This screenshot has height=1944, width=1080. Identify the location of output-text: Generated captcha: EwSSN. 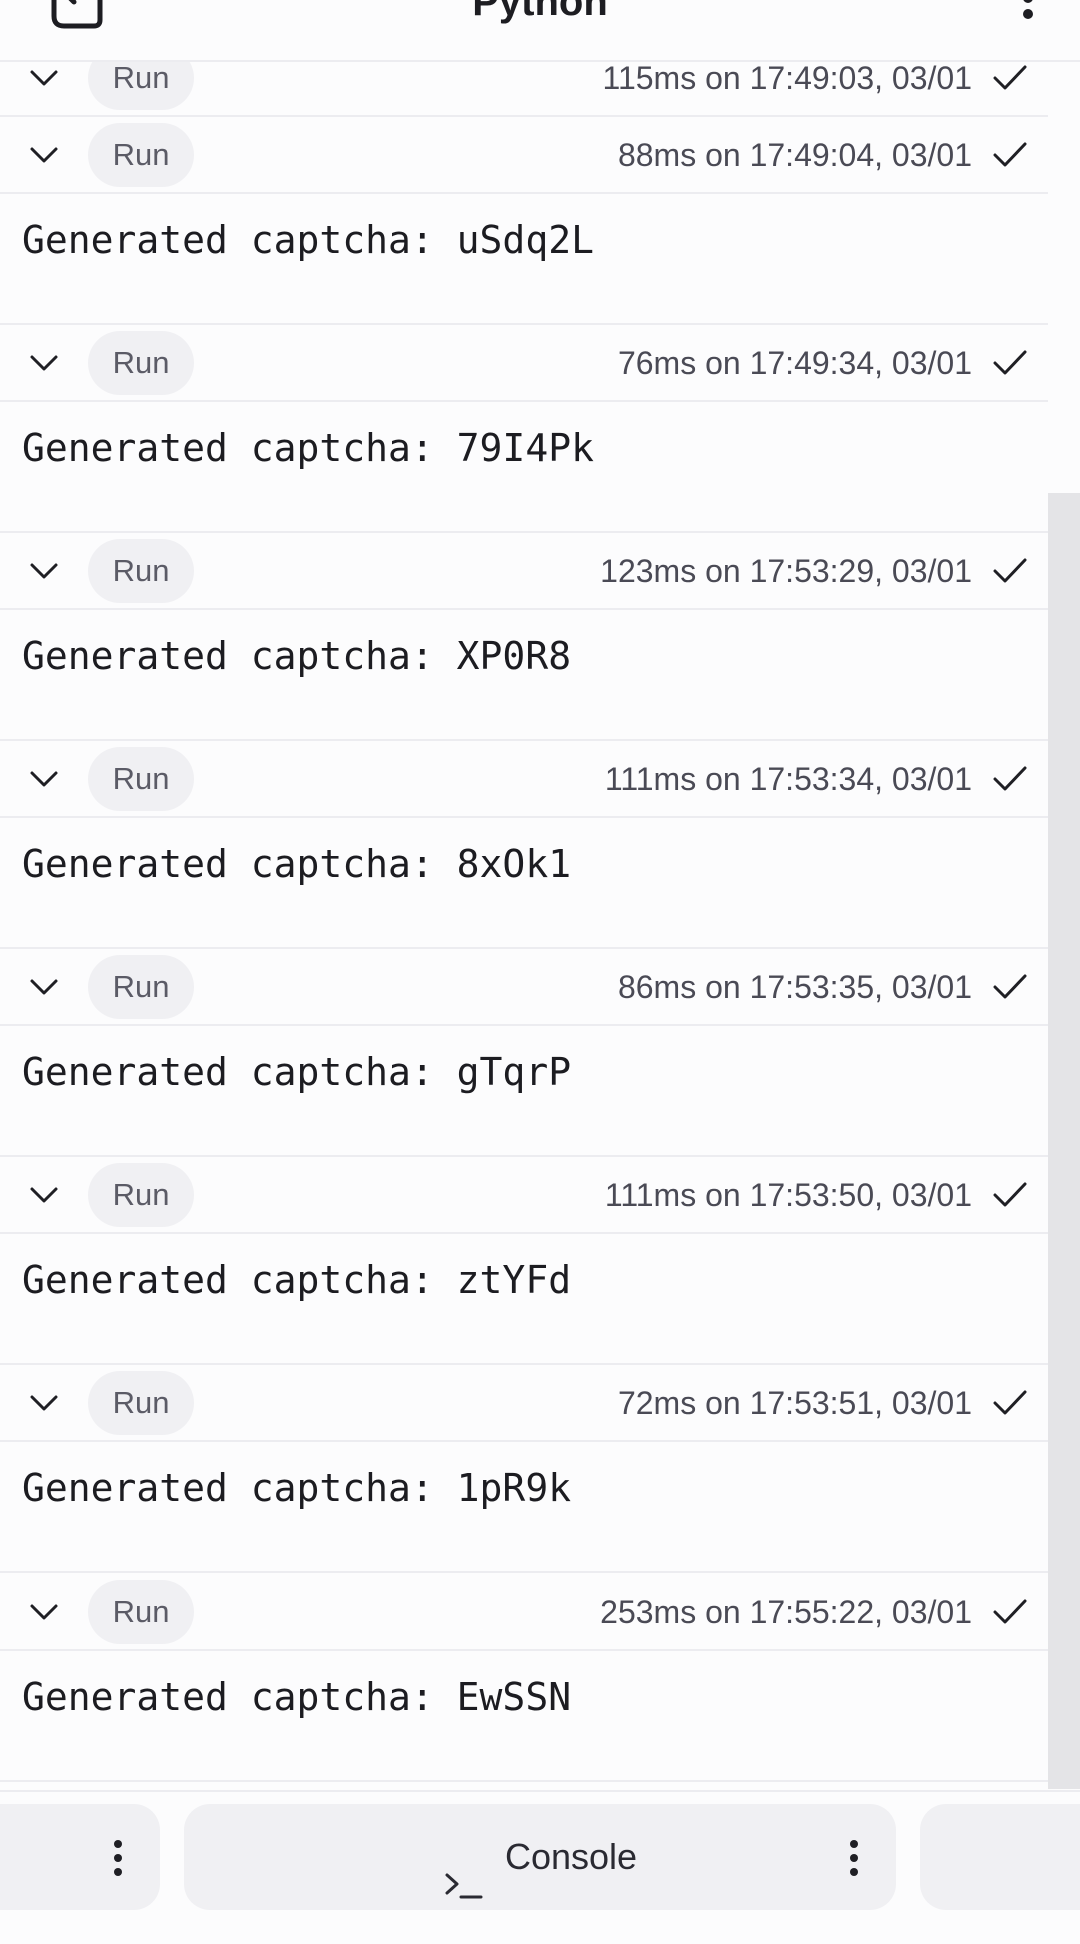
(297, 1697).